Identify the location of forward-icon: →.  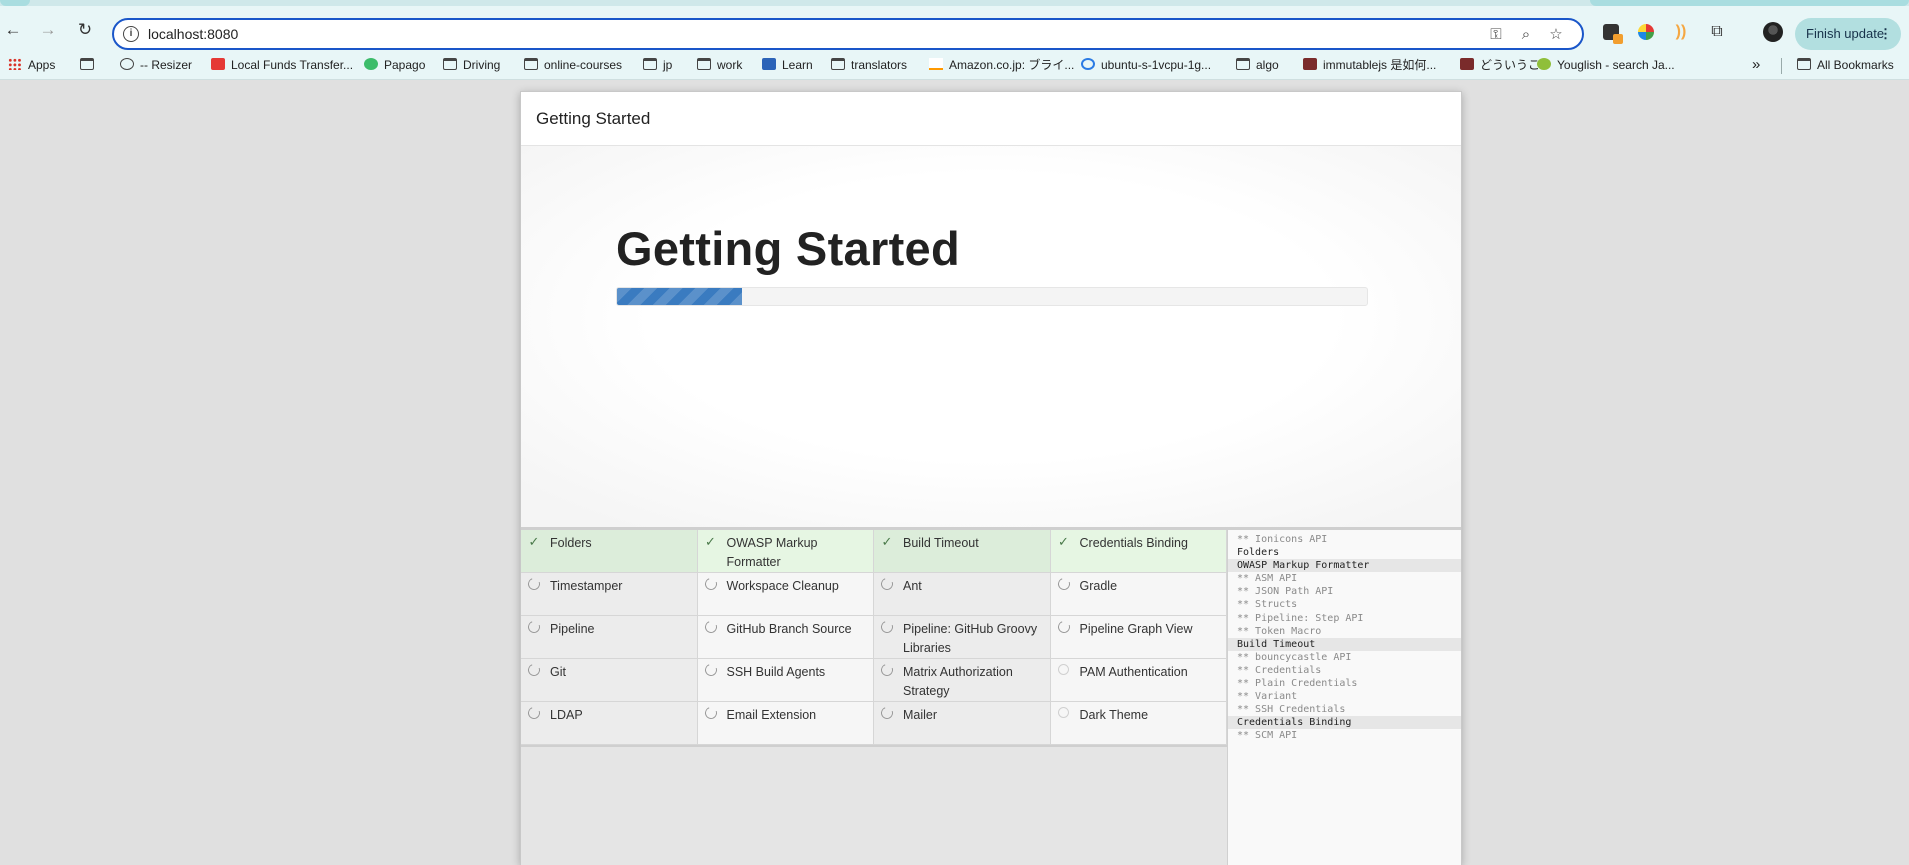
(48, 30).